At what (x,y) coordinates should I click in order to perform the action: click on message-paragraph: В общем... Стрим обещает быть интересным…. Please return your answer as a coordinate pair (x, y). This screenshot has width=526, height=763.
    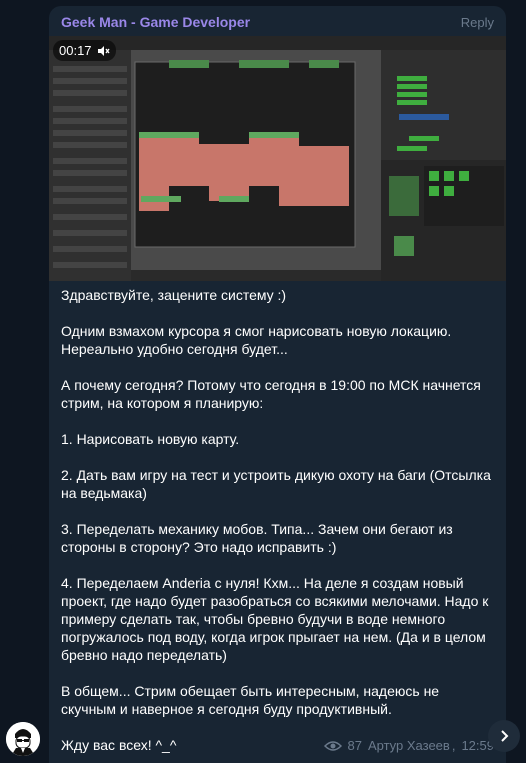
    Looking at the image, I should click on (252, 700).